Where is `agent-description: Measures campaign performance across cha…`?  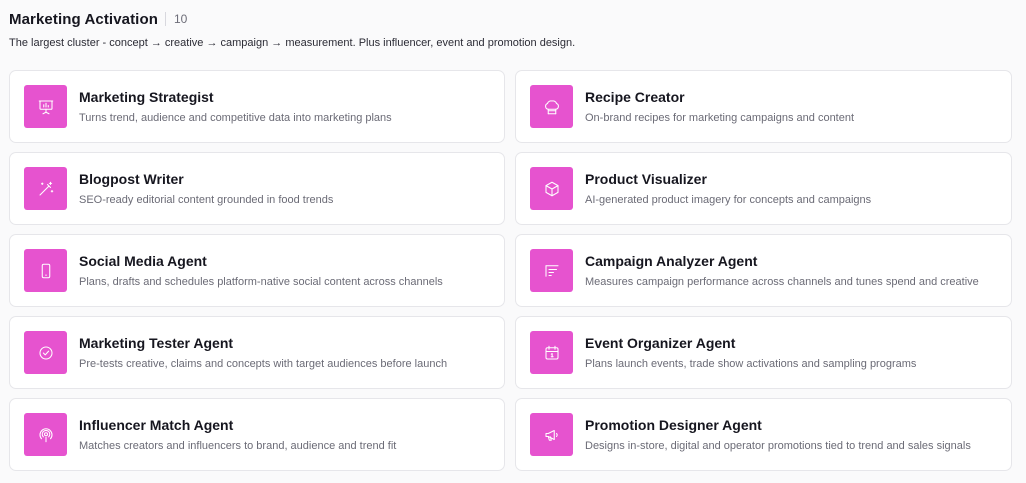
agent-description: Measures campaign performance across cha… is located at coordinates (782, 281).